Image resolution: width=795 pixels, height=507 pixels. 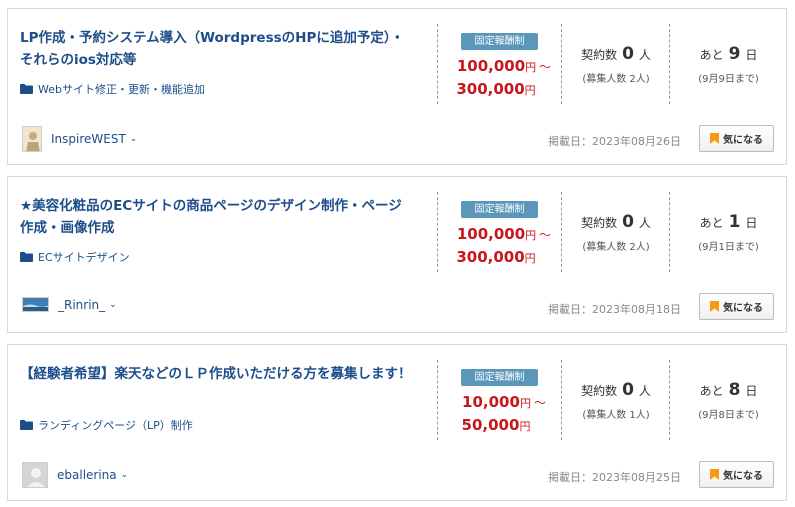 I want to click on days-value: 8, so click(x=734, y=390).